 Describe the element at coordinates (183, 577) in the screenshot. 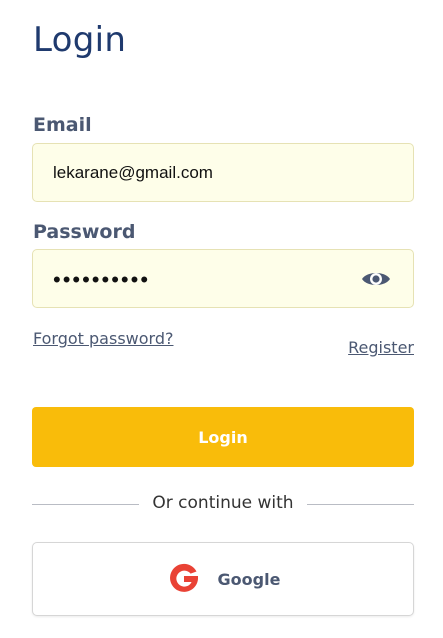

I see `google-g-icon` at that location.